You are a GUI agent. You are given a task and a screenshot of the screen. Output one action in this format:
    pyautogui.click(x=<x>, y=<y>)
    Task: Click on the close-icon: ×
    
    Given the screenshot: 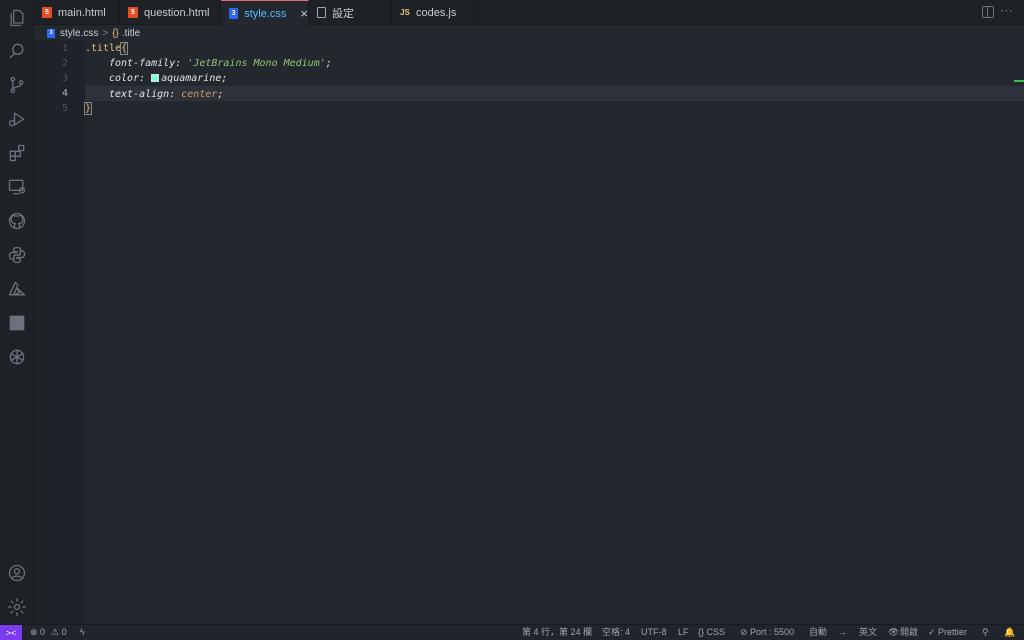 What is the action you would take?
    pyautogui.click(x=304, y=13)
    